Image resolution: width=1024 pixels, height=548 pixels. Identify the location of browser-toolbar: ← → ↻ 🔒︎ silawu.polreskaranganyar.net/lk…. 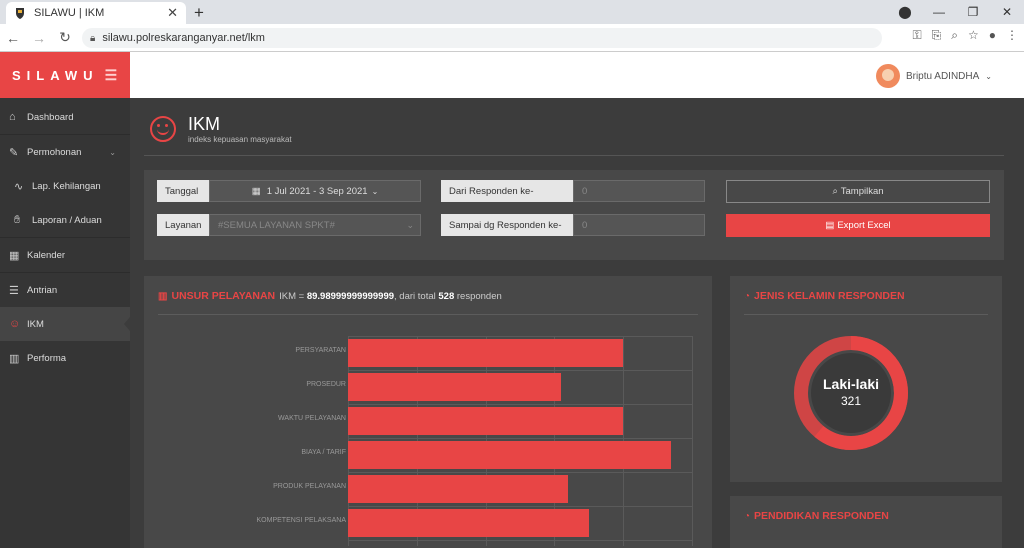
(512, 38).